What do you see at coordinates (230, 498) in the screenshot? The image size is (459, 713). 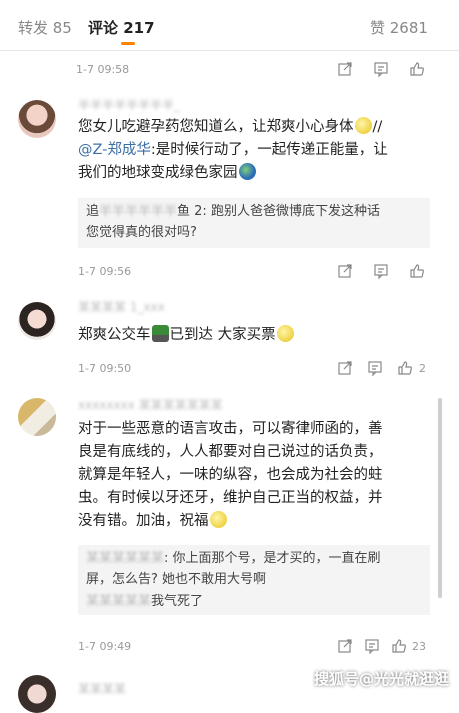 I see `comment-line: 虫。有时候以牙还牙，维护自己正当的权益，并` at bounding box center [230, 498].